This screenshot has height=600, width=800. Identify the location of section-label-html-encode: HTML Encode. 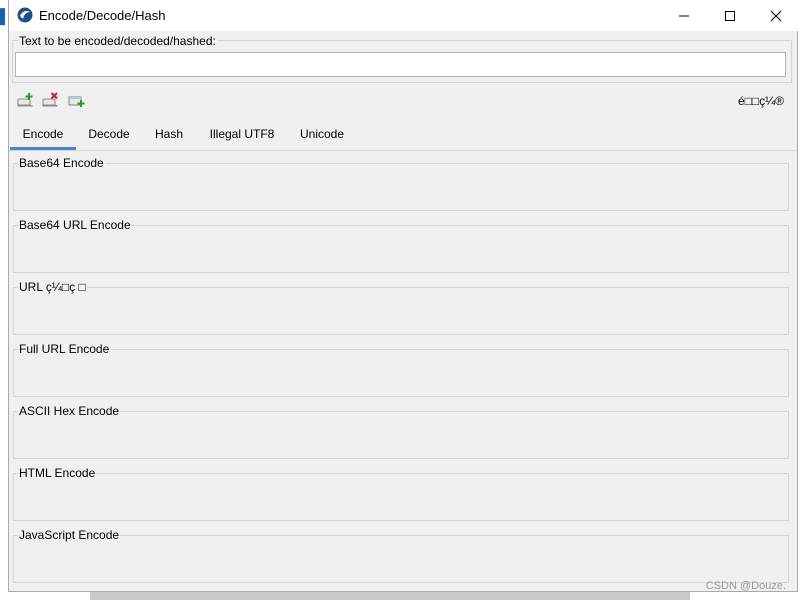
(57, 473).